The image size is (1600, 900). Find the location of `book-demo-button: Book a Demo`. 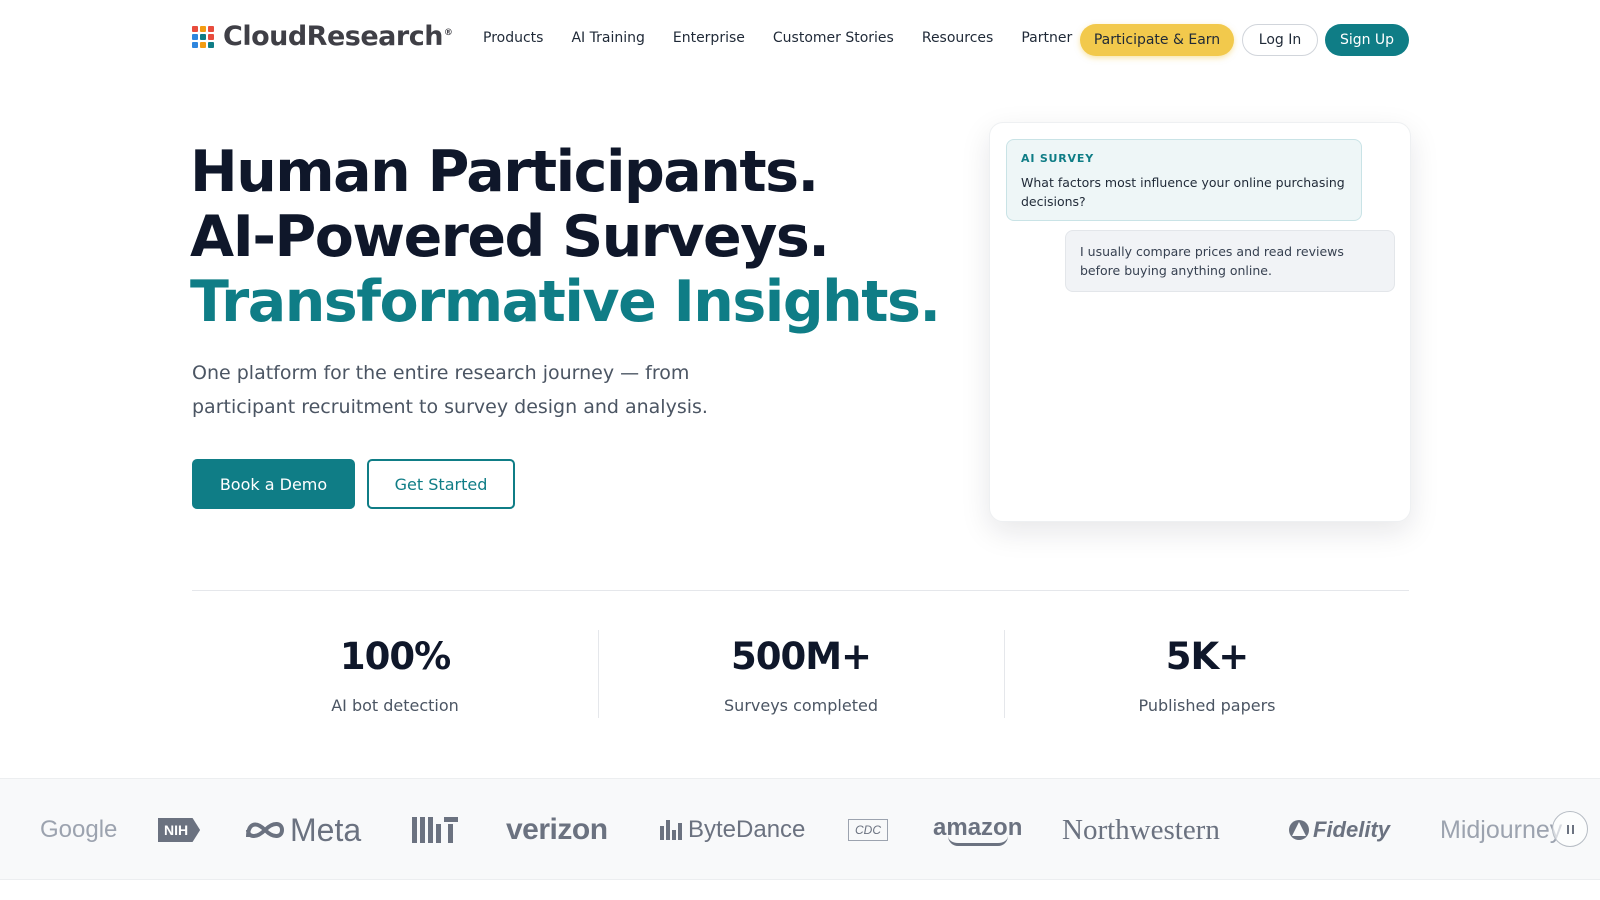

book-demo-button: Book a Demo is located at coordinates (273, 484).